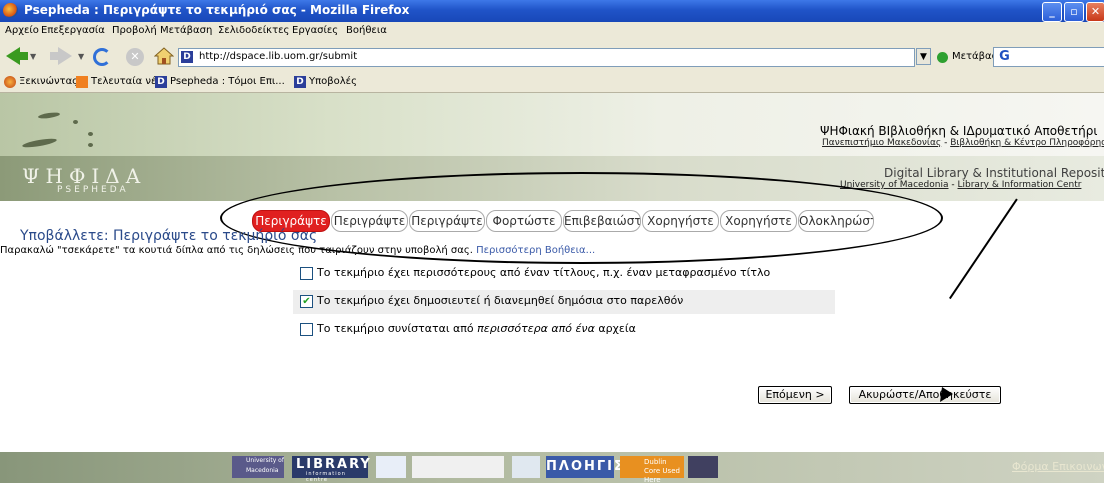 This screenshot has height=485, width=1104. Describe the element at coordinates (458, 467) in the screenshot. I see `partner-logo` at that location.